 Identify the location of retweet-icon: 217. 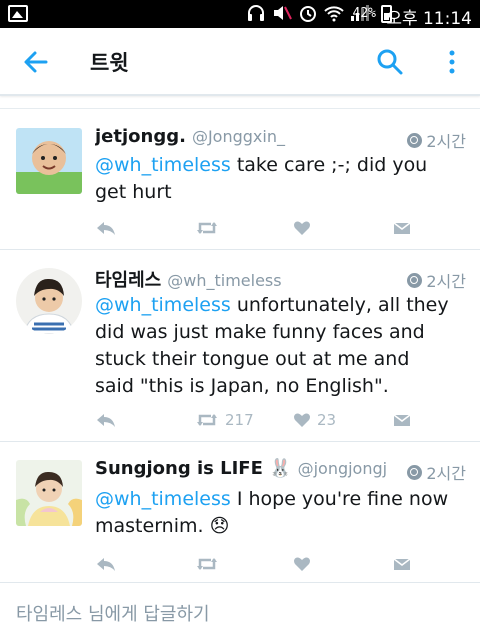
(224, 420).